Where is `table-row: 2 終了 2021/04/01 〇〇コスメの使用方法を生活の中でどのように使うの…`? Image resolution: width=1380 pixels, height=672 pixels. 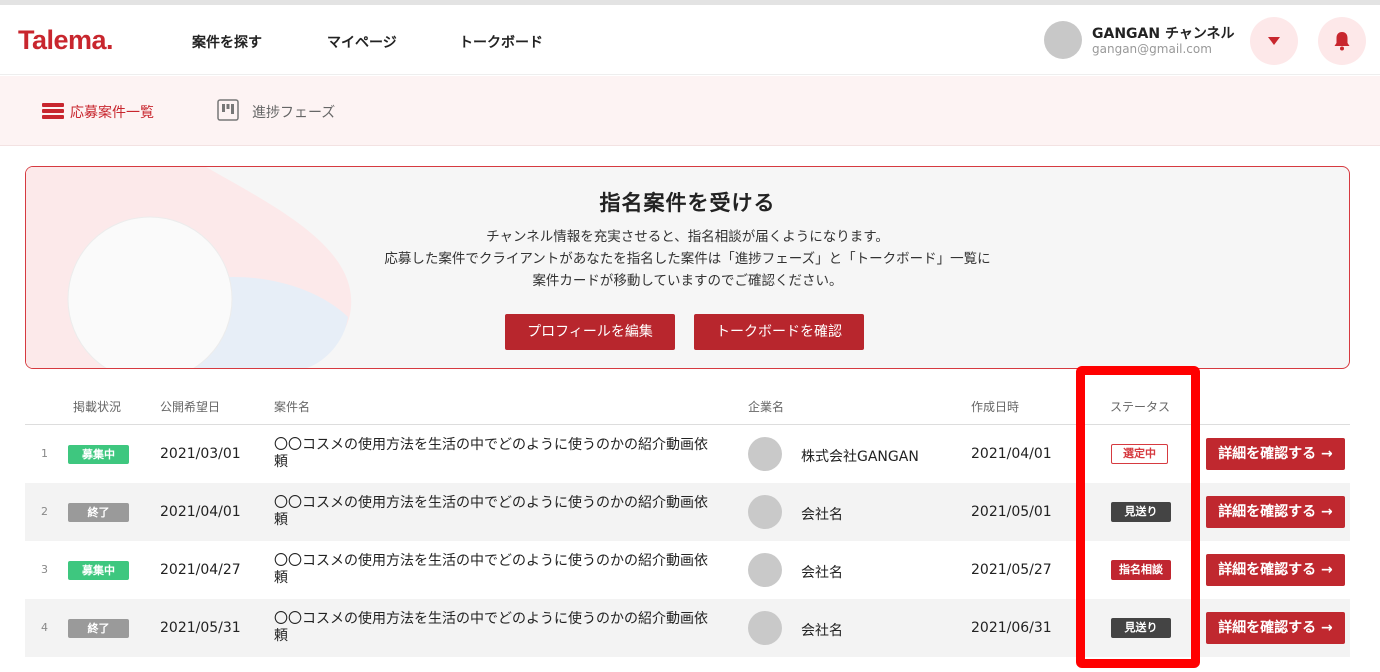
table-row: 2 終了 2021/04/01 〇〇コスメの使用方法を生活の中でどのように使うの… is located at coordinates (687, 512).